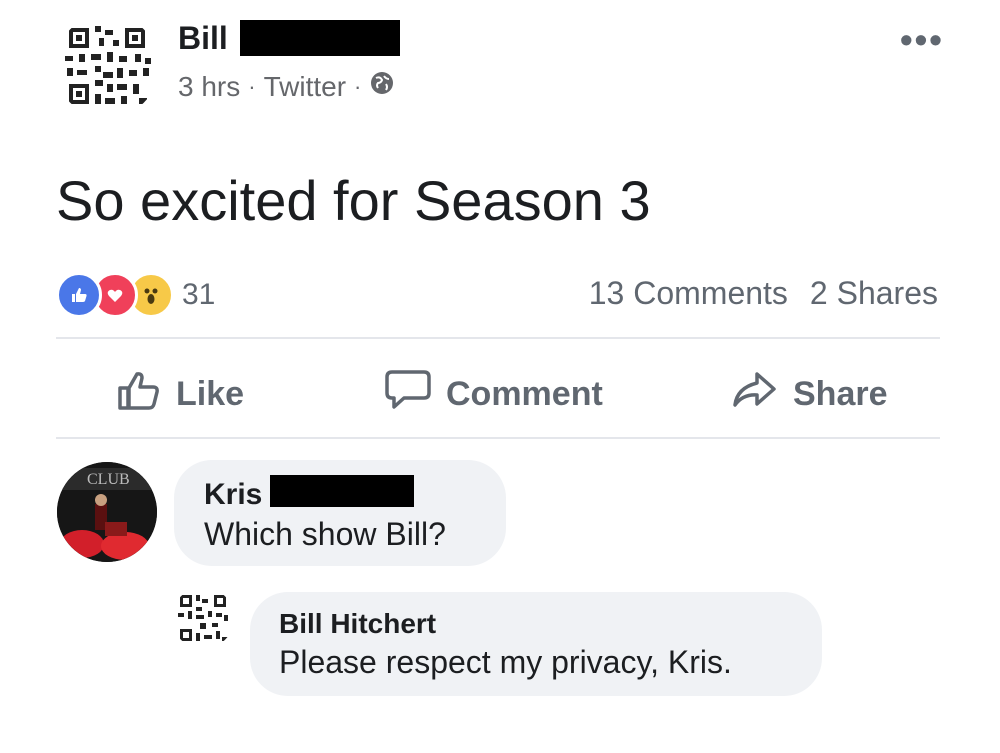 This screenshot has width=1000, height=753. Describe the element at coordinates (688, 293) in the screenshot. I see `comments-count: 13 Comments` at that location.